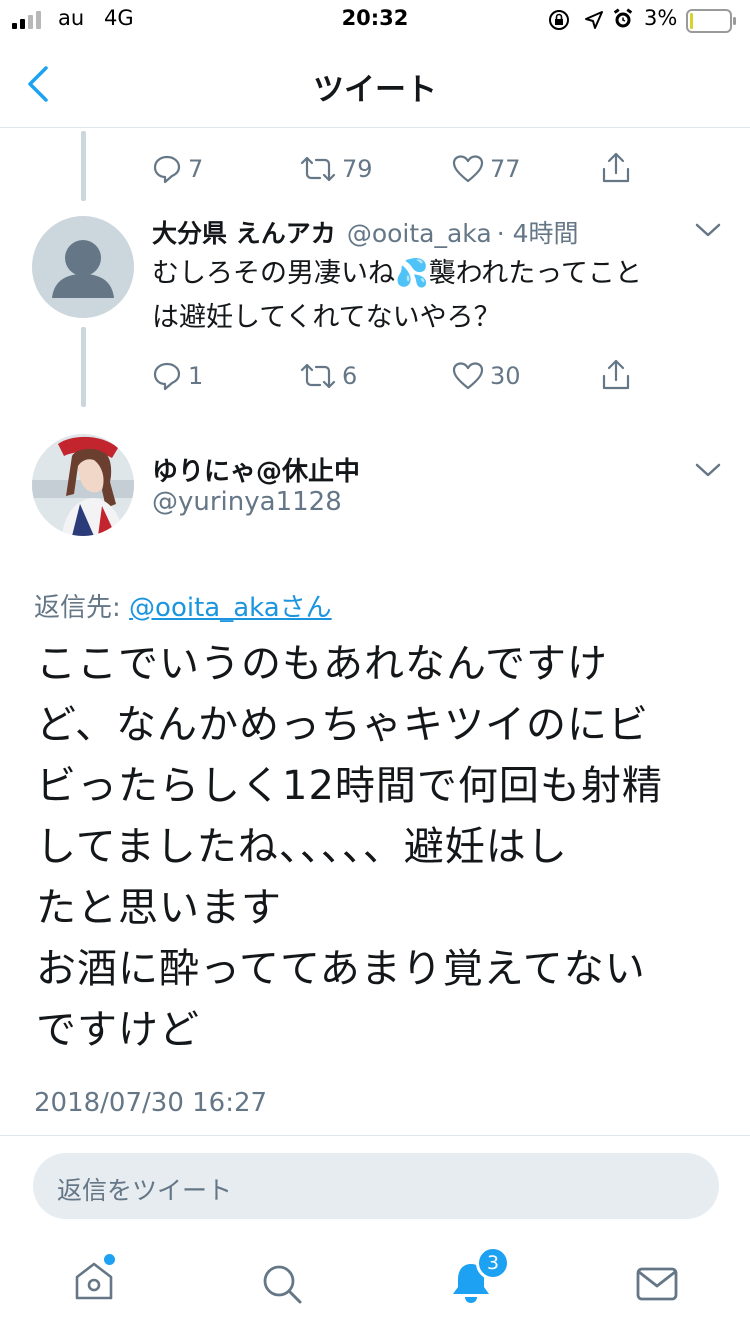 This screenshot has width=750, height=1334. Describe the element at coordinates (83, 367) in the screenshot. I see `thread-line-middle` at that location.